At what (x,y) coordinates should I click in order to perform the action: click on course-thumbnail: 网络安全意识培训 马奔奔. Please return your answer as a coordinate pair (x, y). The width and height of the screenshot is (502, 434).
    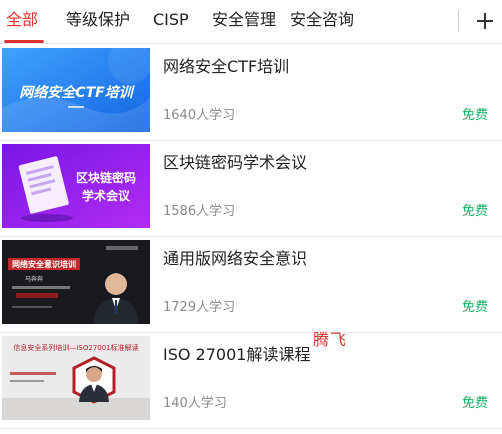
    Looking at the image, I should click on (76, 282).